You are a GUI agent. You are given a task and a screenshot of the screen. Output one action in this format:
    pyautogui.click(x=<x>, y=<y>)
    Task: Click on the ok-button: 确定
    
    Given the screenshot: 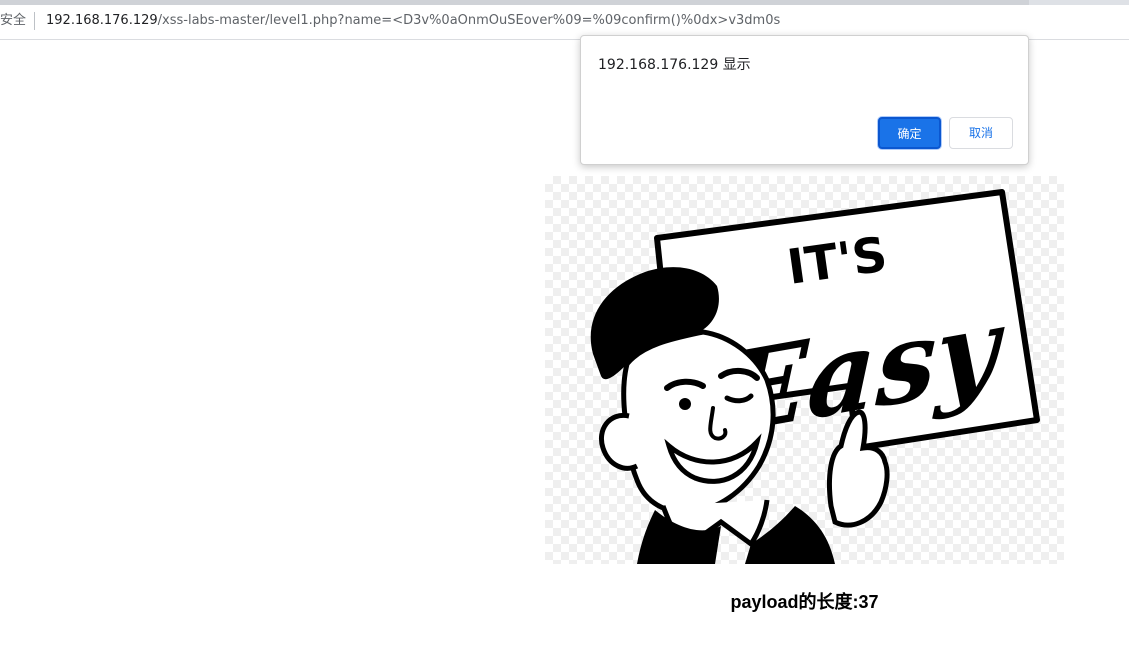 What is the action you would take?
    pyautogui.click(x=909, y=133)
    